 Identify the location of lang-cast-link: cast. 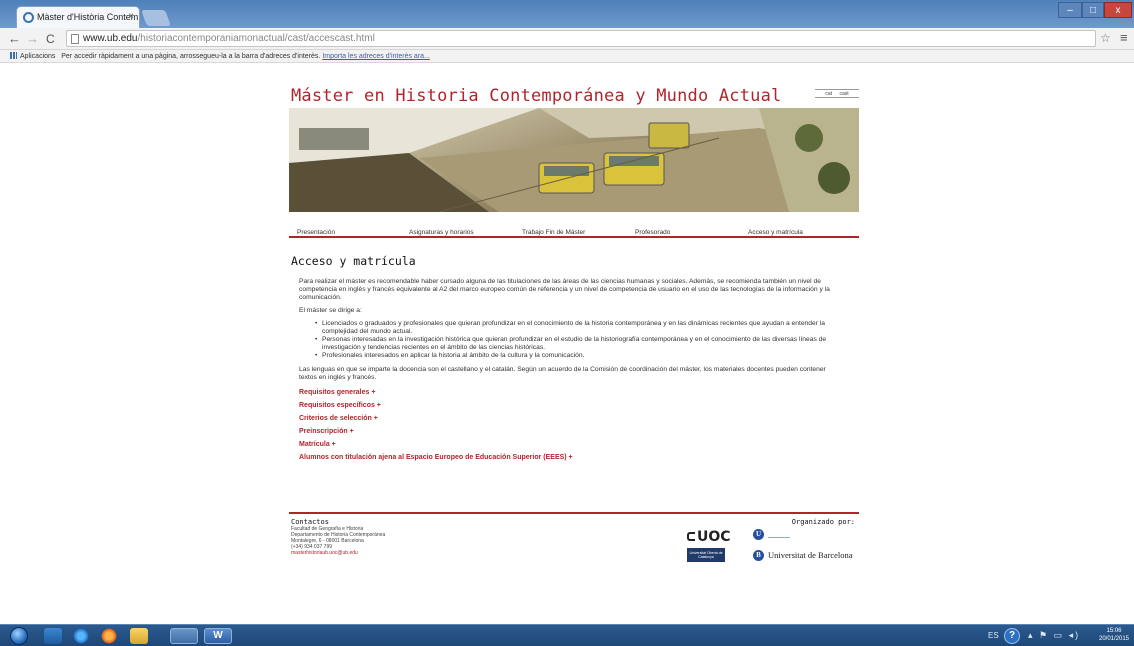
(843, 94).